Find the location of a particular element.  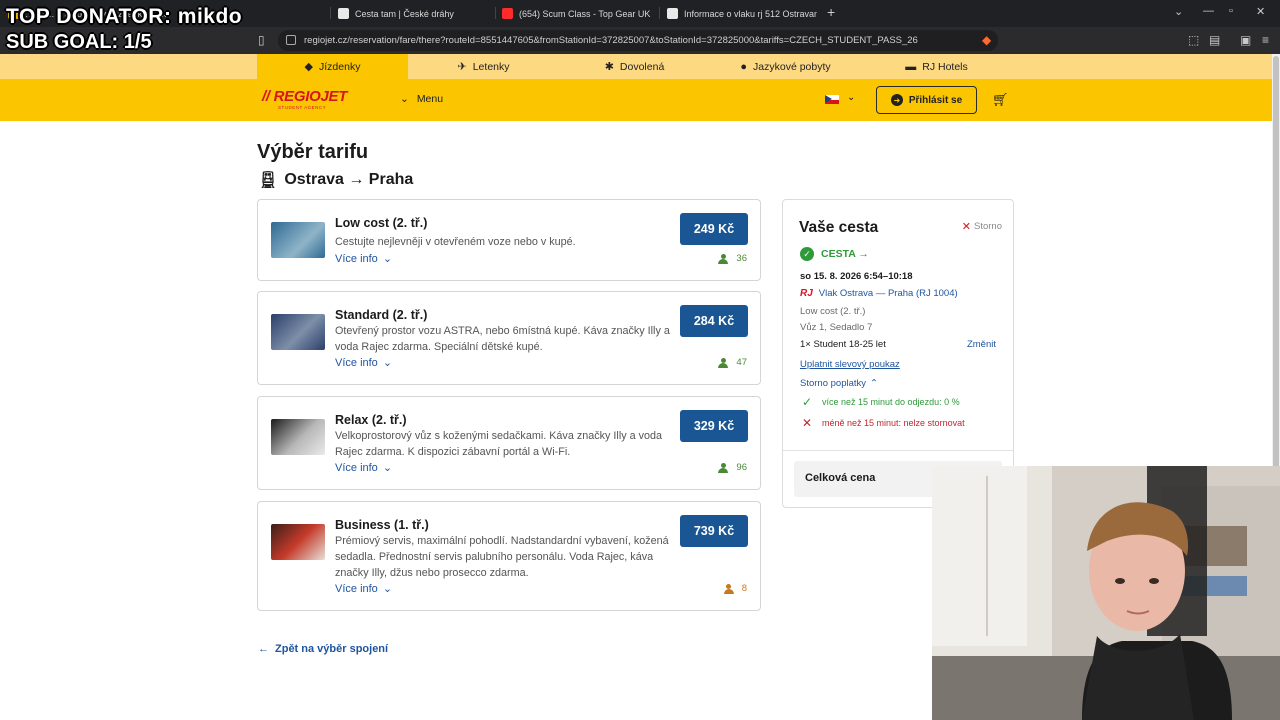

minimize-icon: — is located at coordinates (1208, 11).